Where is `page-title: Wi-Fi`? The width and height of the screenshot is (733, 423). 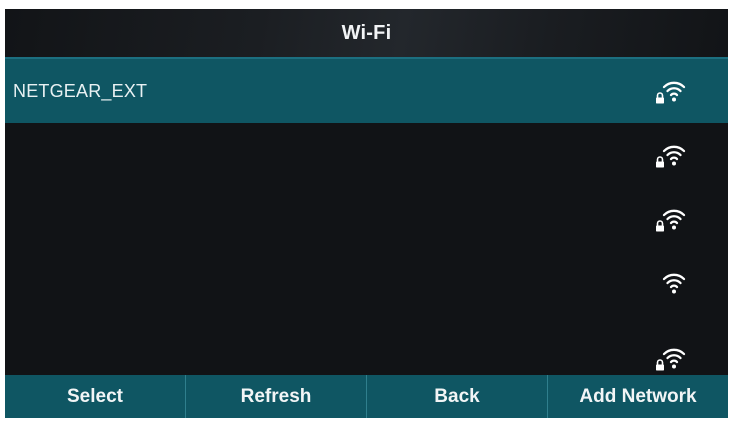 page-title: Wi-Fi is located at coordinates (366, 32).